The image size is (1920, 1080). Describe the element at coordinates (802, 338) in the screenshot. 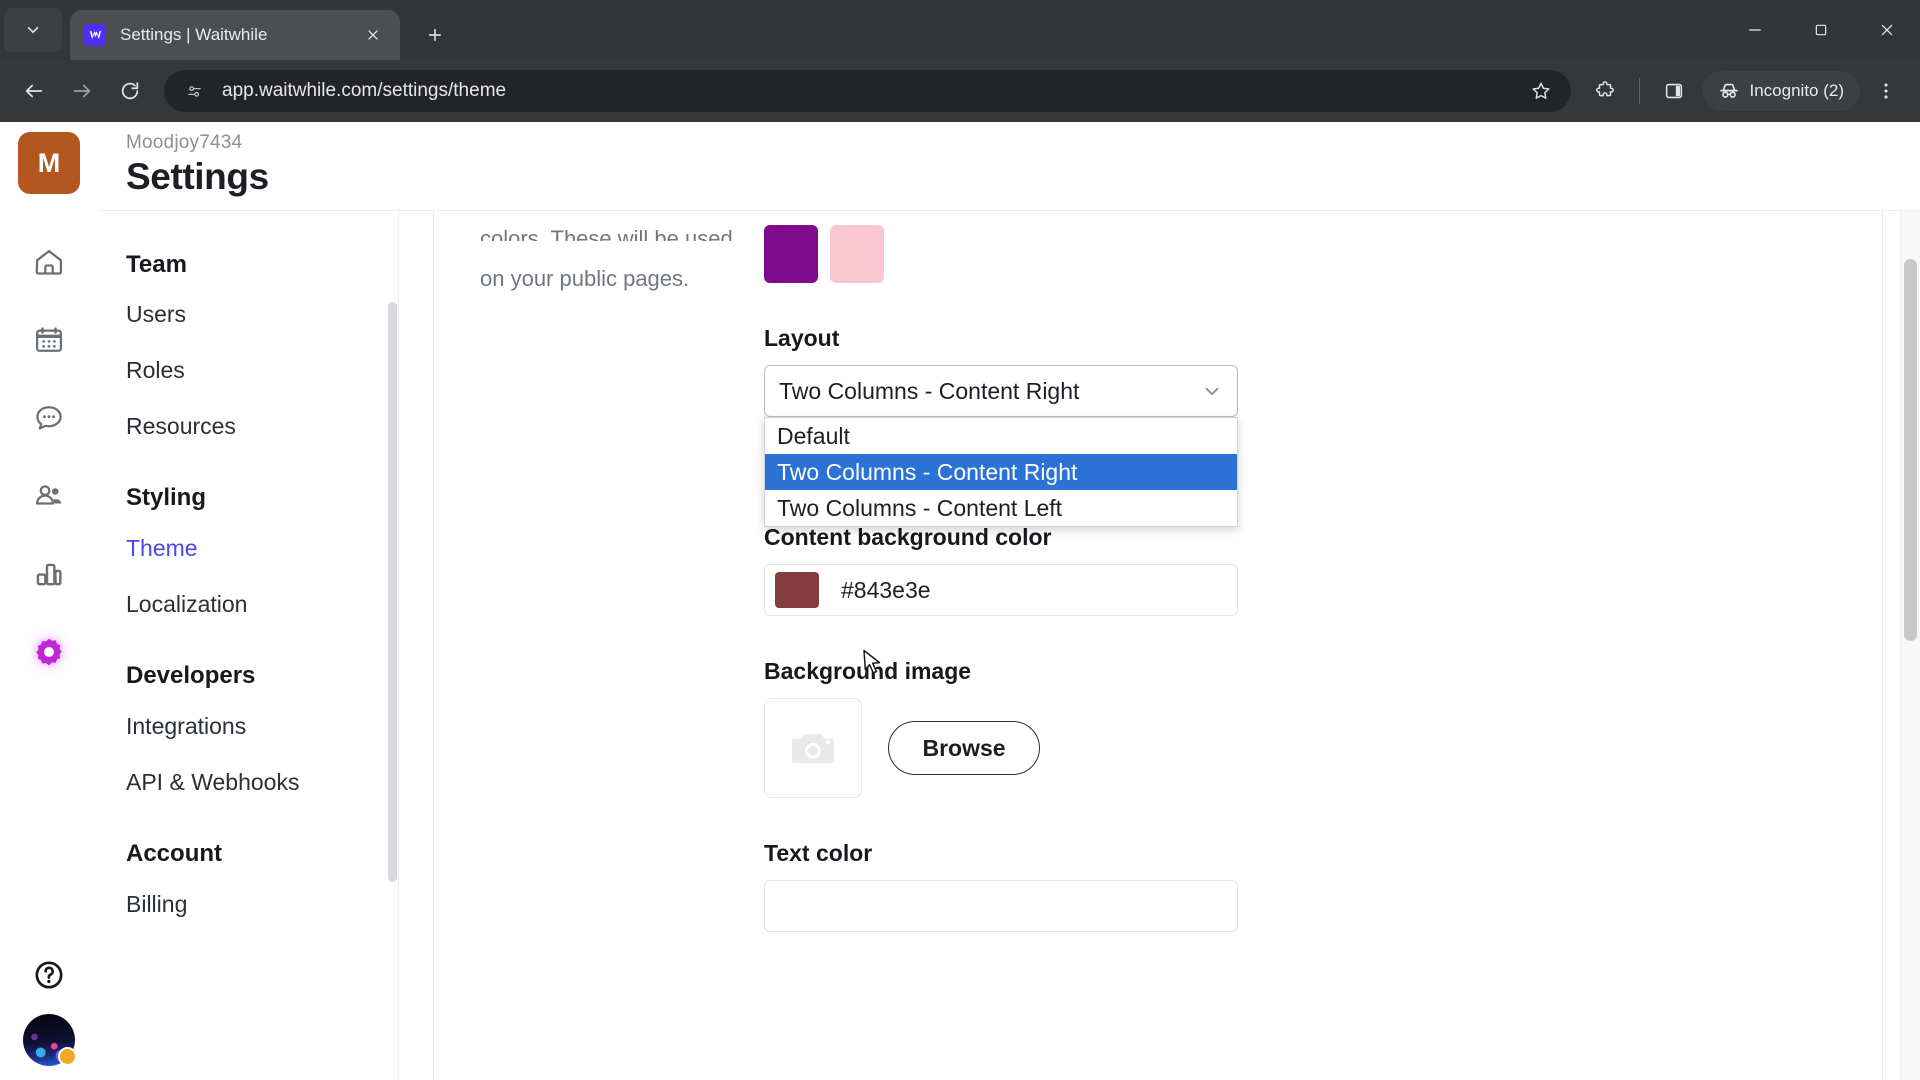

I see `layout-label: Layout` at that location.